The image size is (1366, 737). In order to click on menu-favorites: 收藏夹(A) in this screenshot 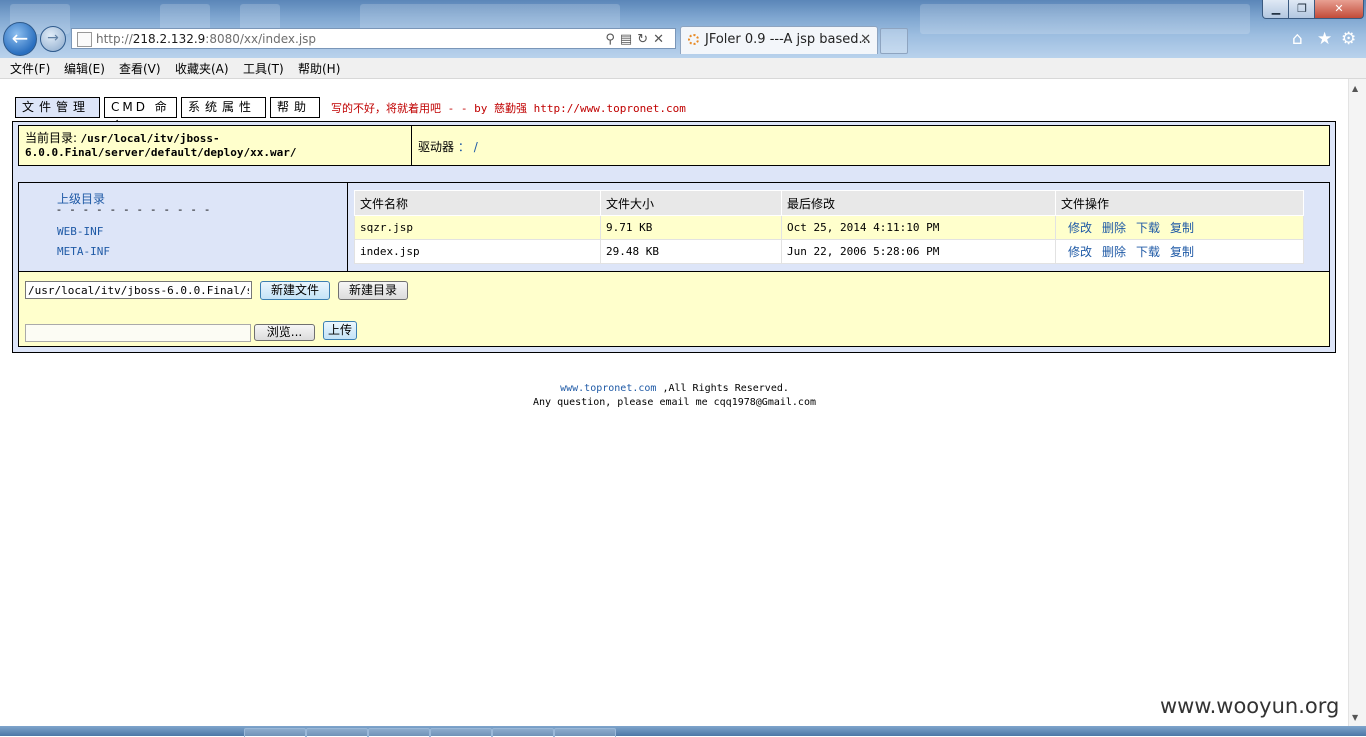, I will do `click(202, 68)`.